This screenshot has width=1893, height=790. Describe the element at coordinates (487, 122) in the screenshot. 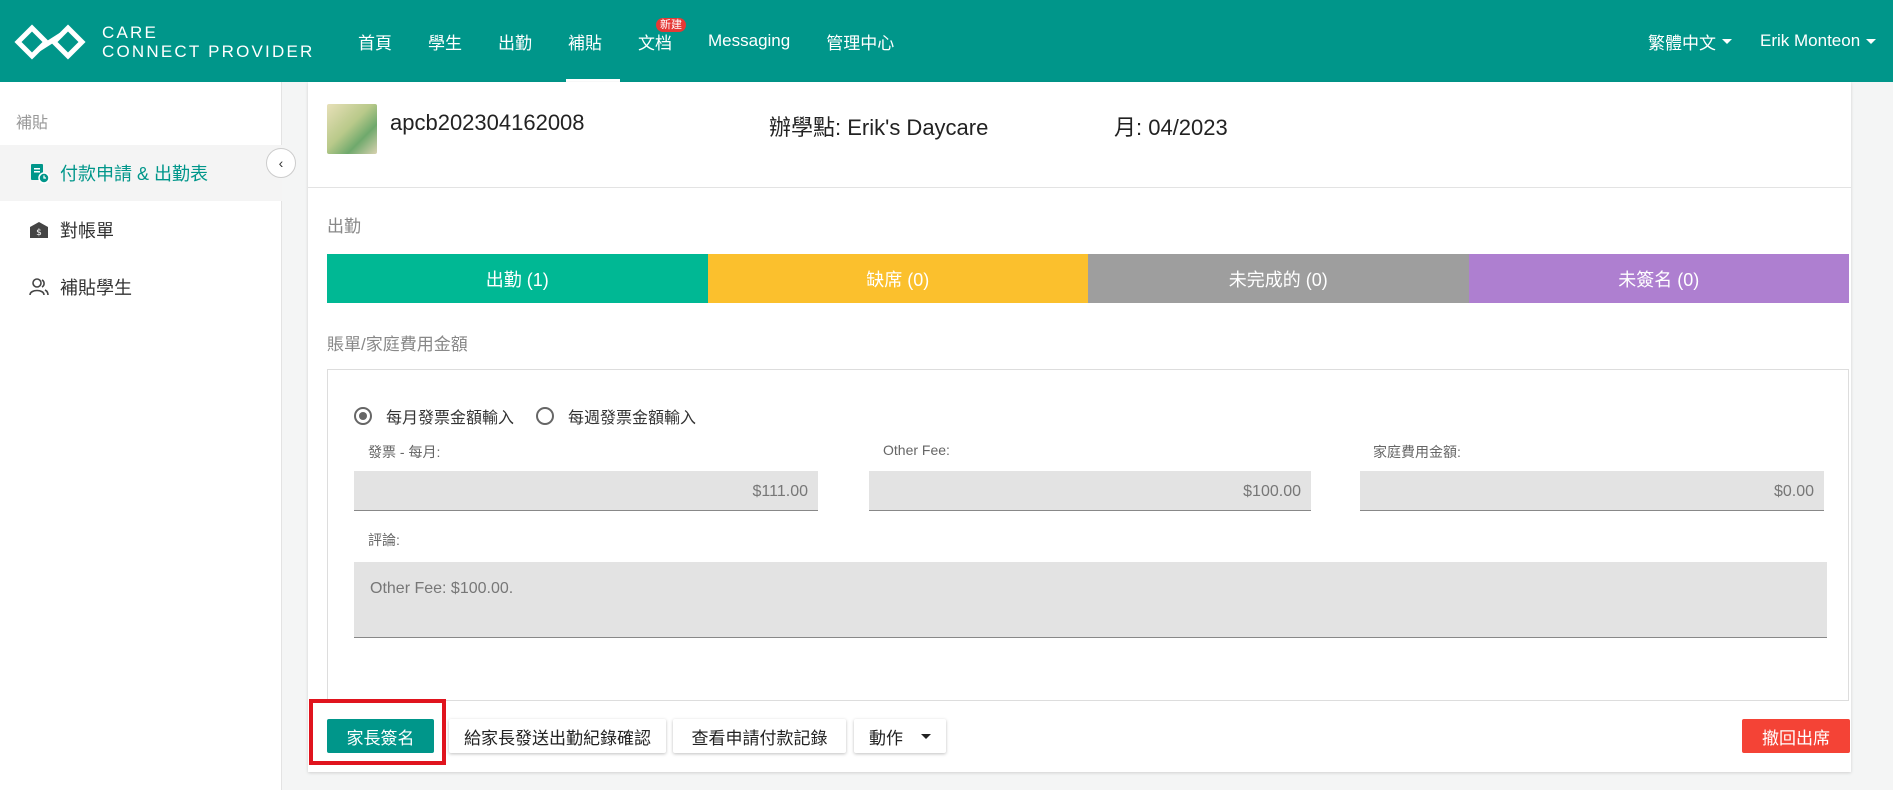

I see `case-id: apcb202304162008` at that location.